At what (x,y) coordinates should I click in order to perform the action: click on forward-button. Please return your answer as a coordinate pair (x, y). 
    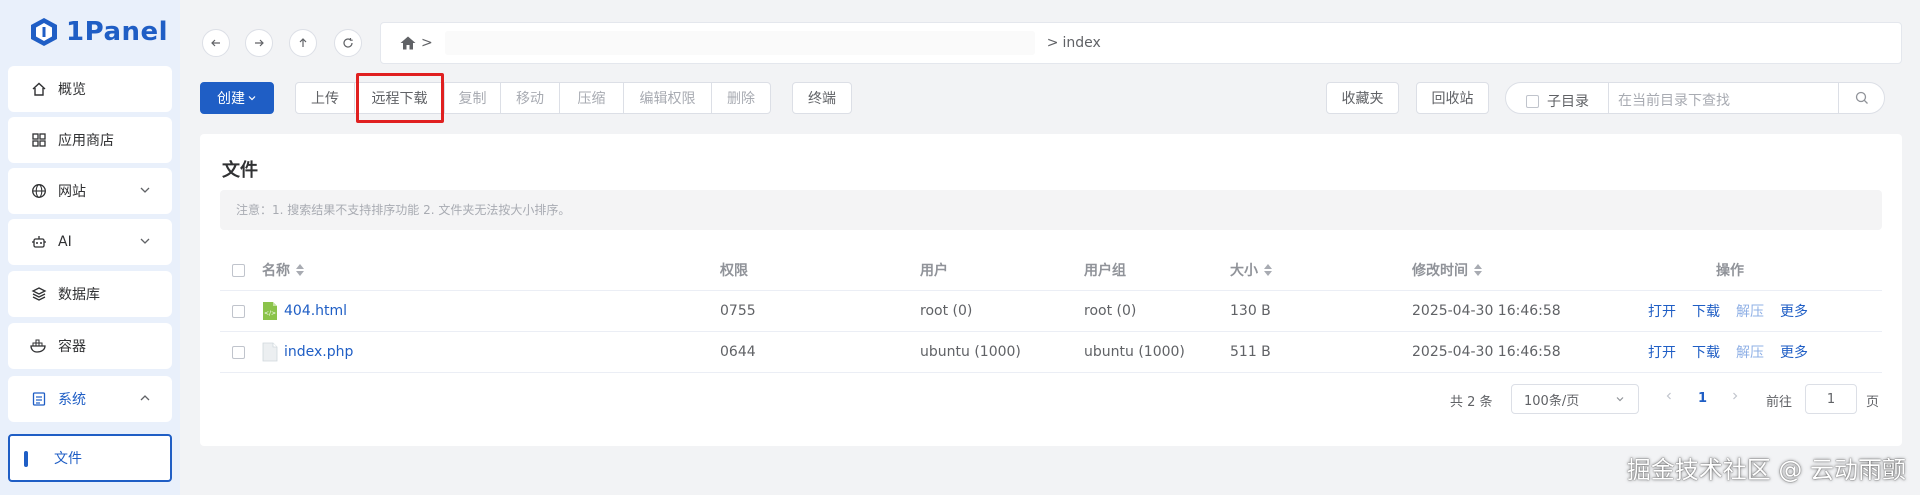
    Looking at the image, I should click on (259, 43).